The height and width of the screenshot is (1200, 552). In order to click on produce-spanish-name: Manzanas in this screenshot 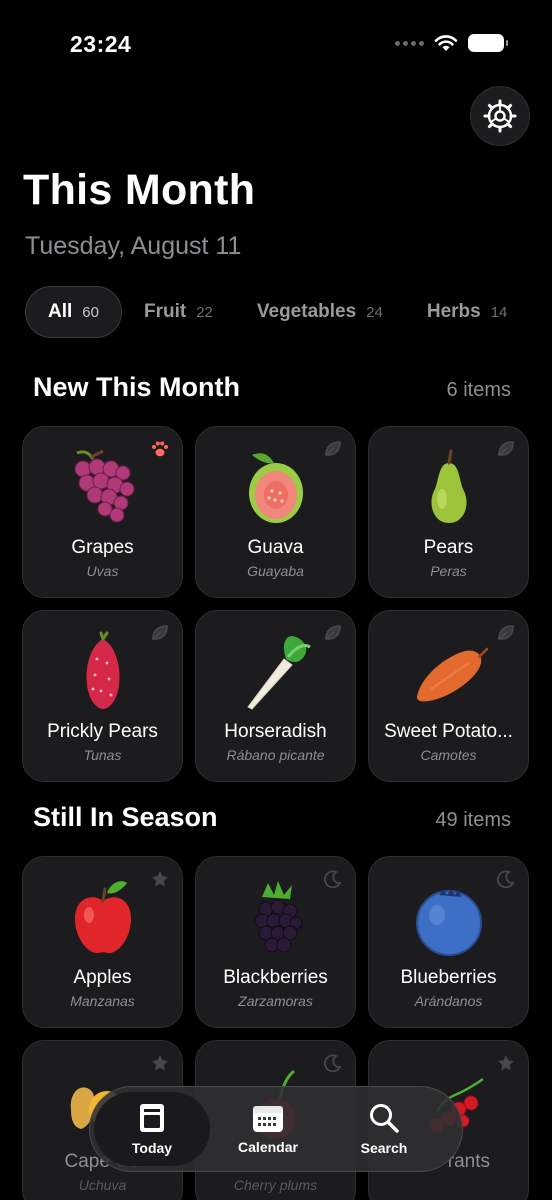, I will do `click(102, 1001)`.